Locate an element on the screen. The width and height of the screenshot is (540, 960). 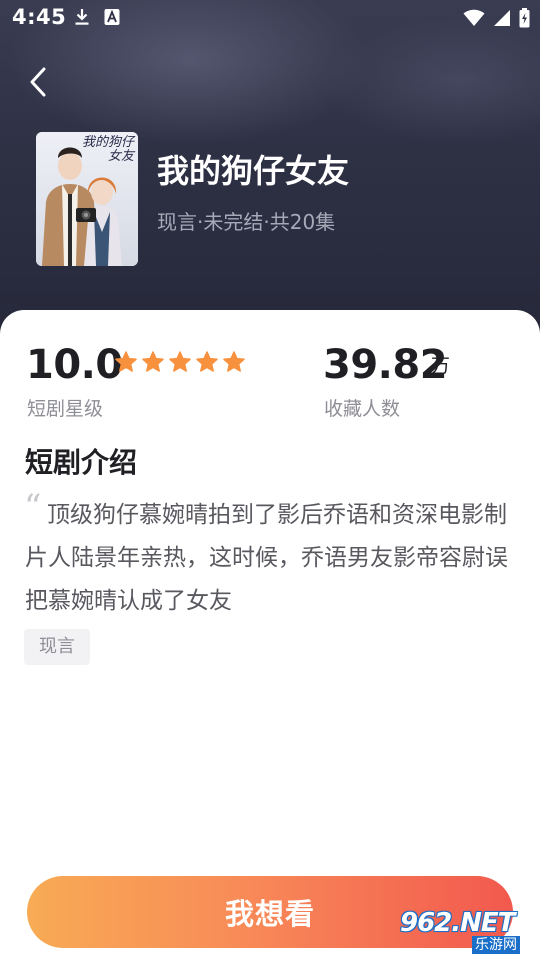
rating-stars is located at coordinates (180, 364).